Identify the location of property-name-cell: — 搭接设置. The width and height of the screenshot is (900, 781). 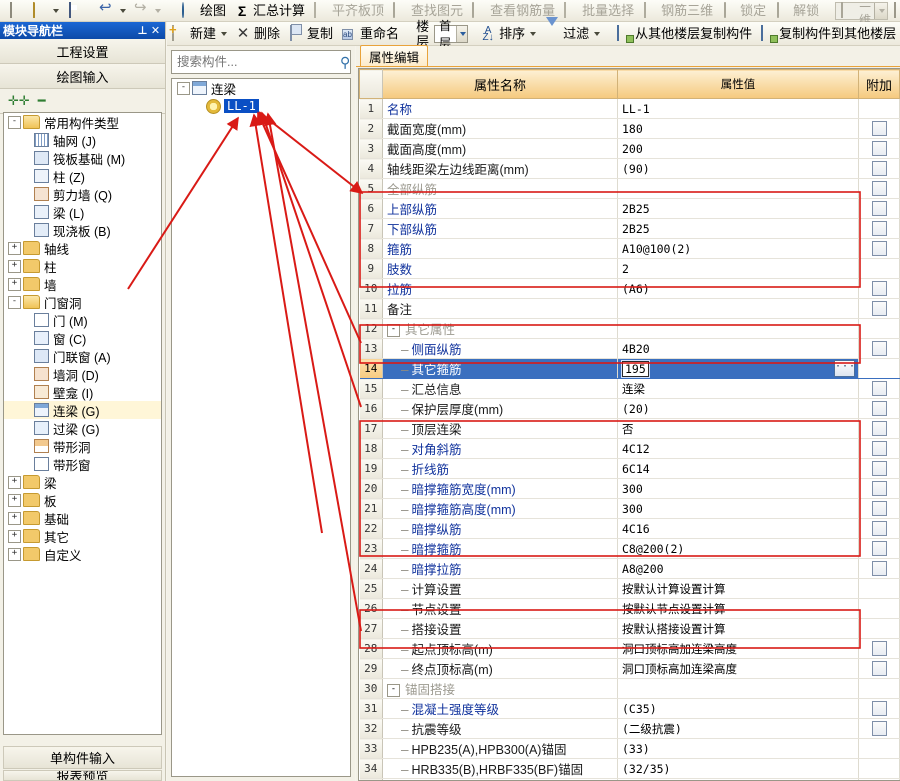
(500, 628).